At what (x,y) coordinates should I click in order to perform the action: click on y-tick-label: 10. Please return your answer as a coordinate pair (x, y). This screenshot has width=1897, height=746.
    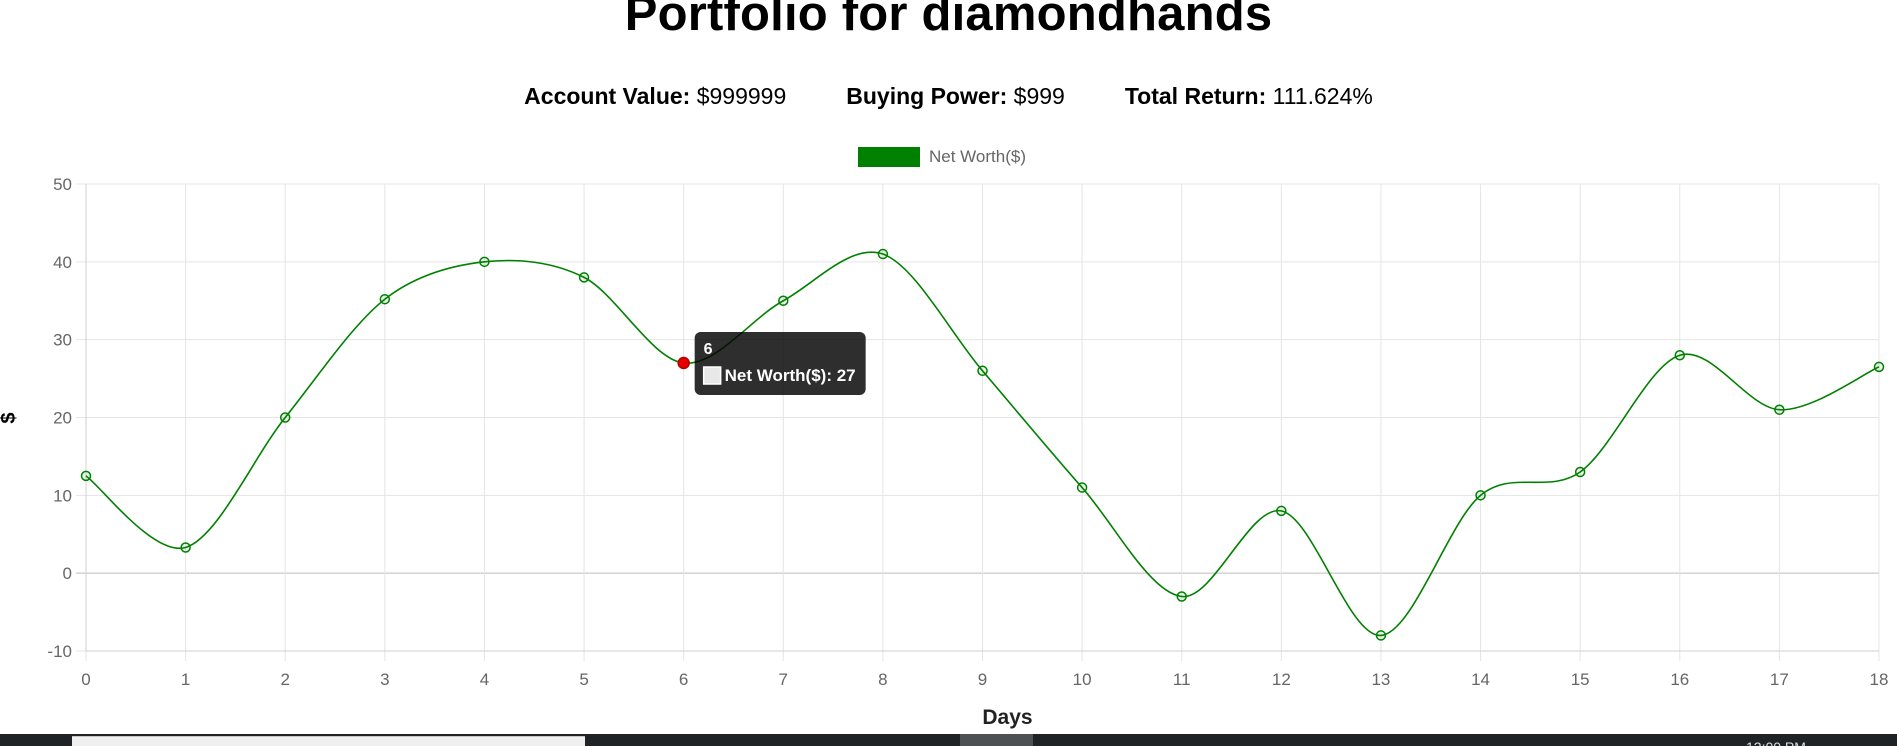
    Looking at the image, I should click on (62, 495).